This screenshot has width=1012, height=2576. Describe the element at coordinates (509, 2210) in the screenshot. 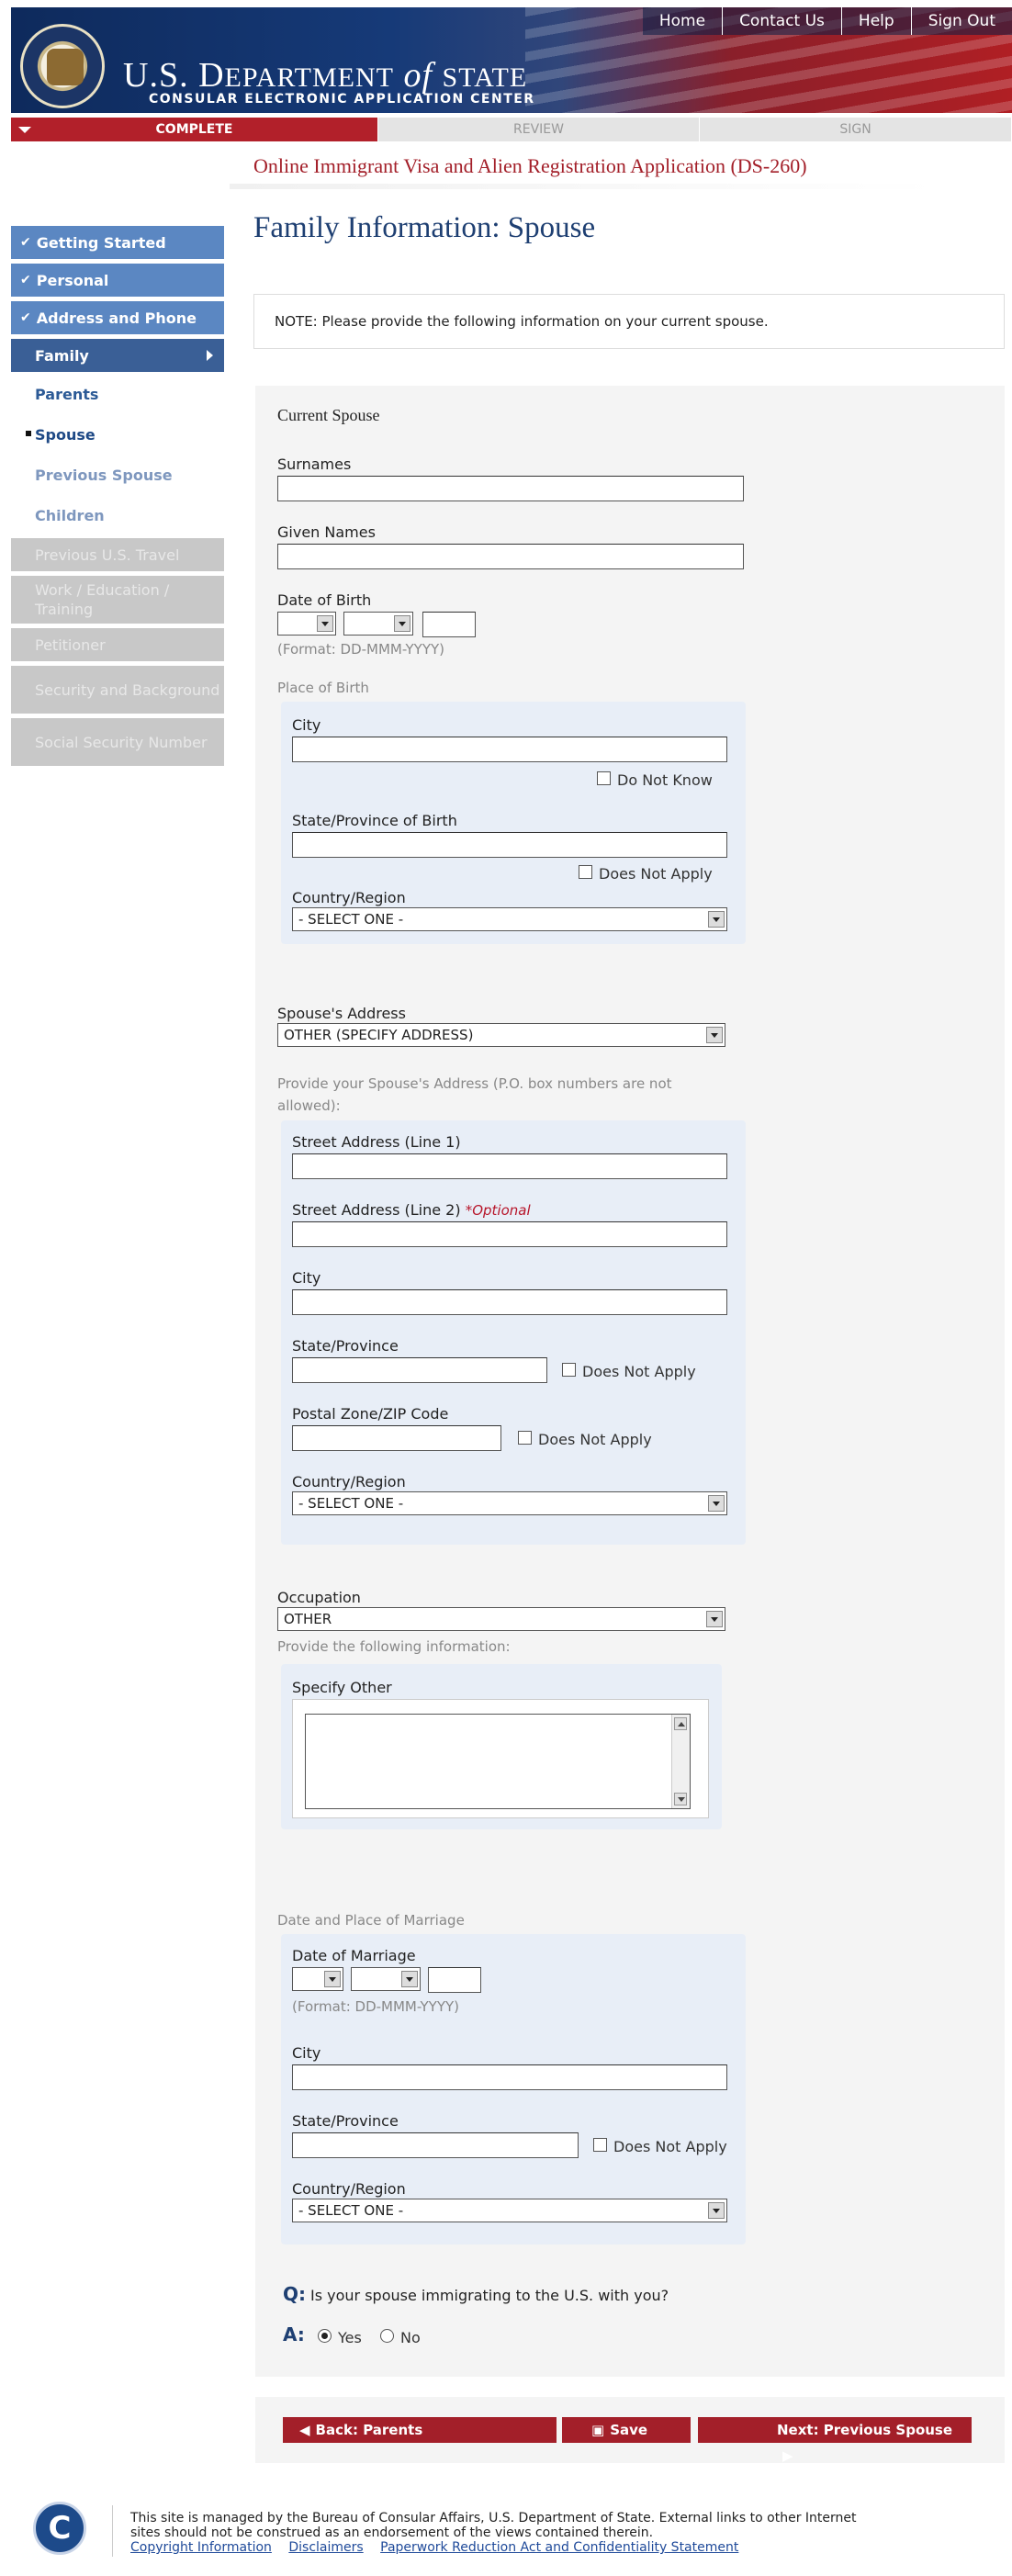

I see `marriage-country-select: - SELECT ONE -` at that location.